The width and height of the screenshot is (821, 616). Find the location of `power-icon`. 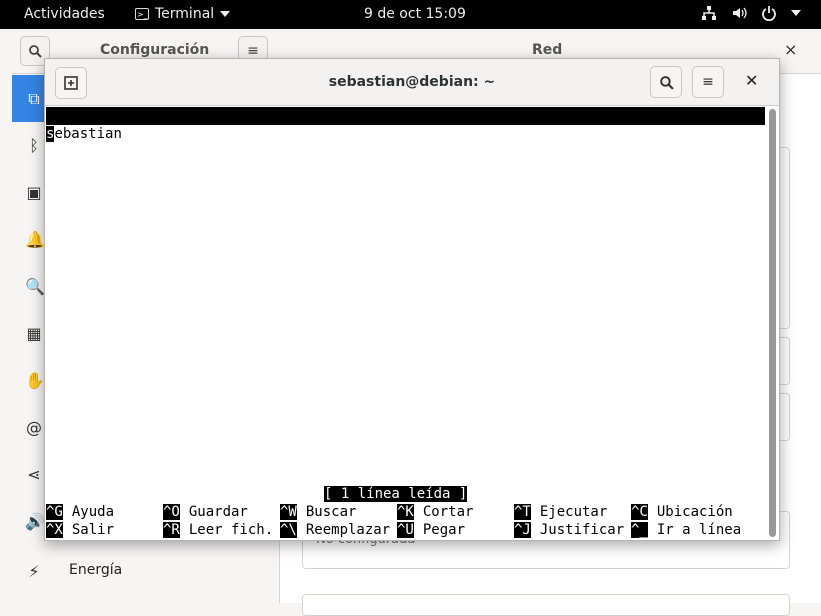

power-icon is located at coordinates (769, 13).